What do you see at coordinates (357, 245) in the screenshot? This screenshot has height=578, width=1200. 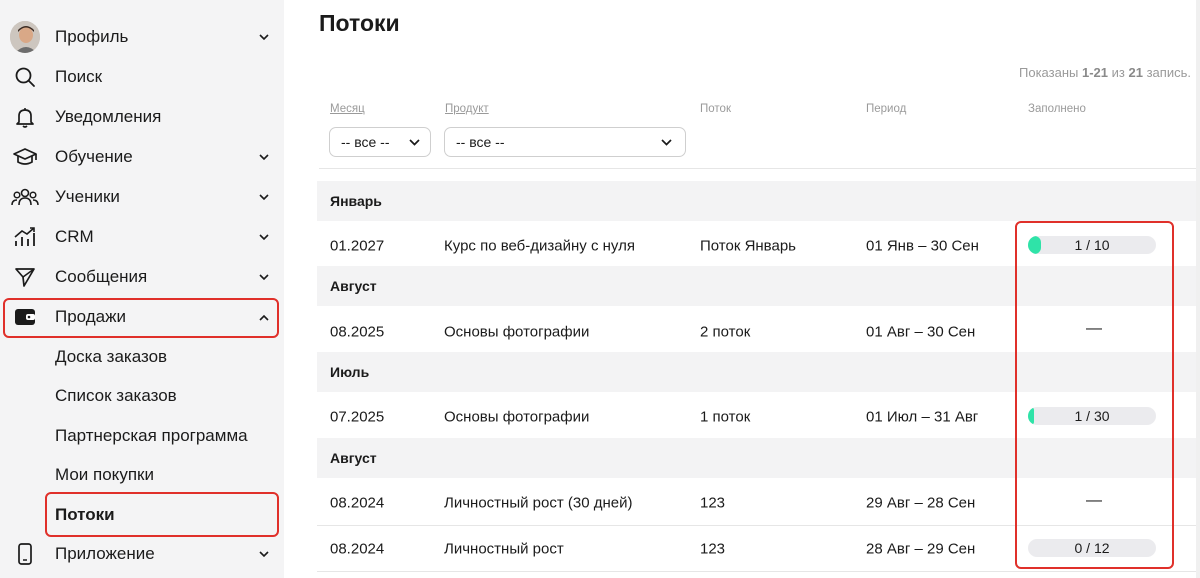 I see `row-month: 01.2027` at bounding box center [357, 245].